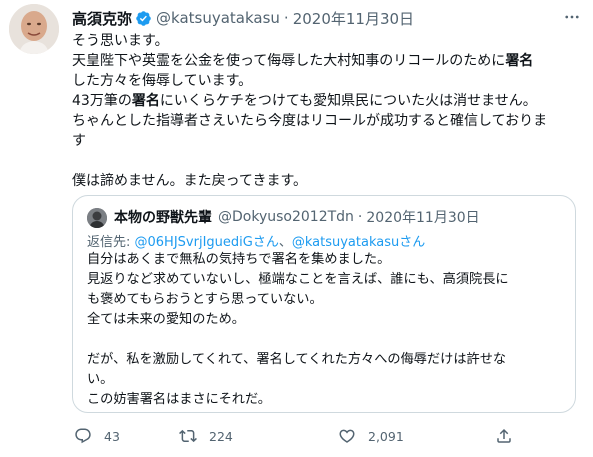 The height and width of the screenshot is (457, 593). Describe the element at coordinates (83, 436) in the screenshot. I see `reply-icon` at that location.